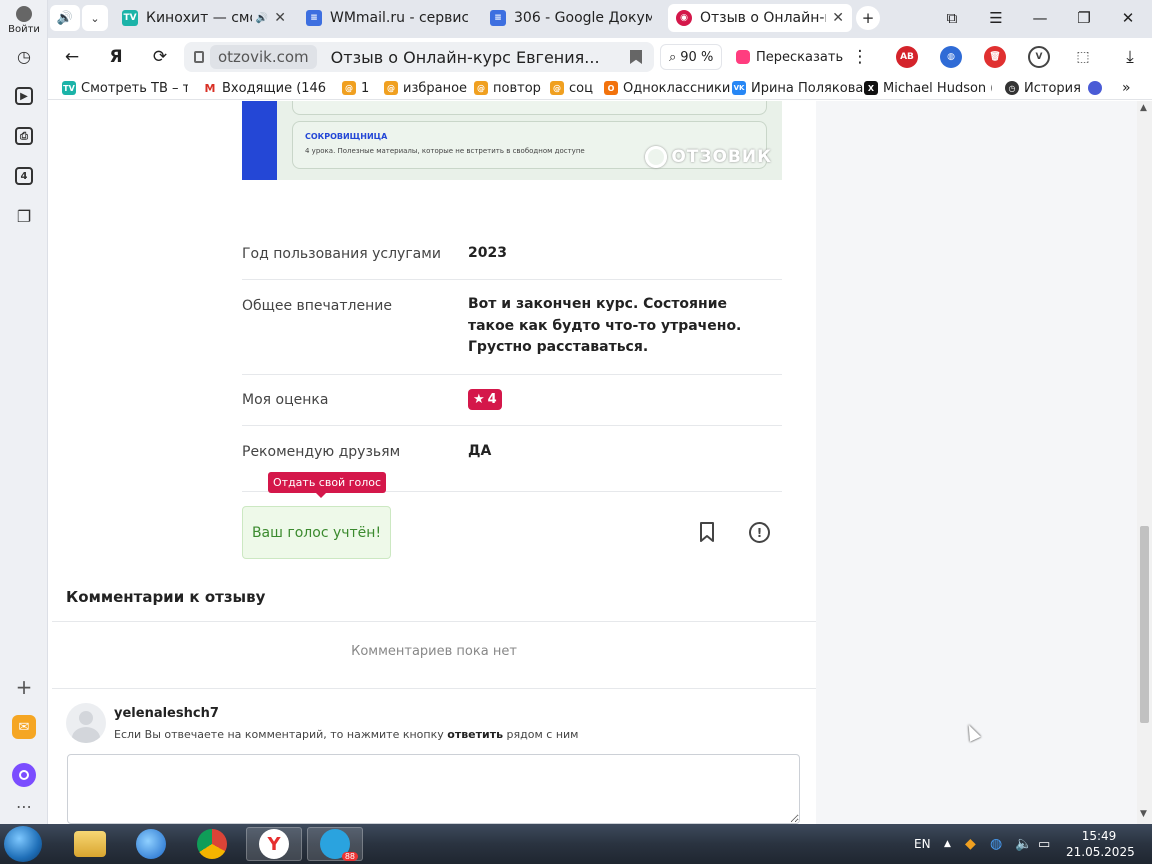  What do you see at coordinates (789, 57) in the screenshot?
I see `retell-button: Пересказать` at bounding box center [789, 57].